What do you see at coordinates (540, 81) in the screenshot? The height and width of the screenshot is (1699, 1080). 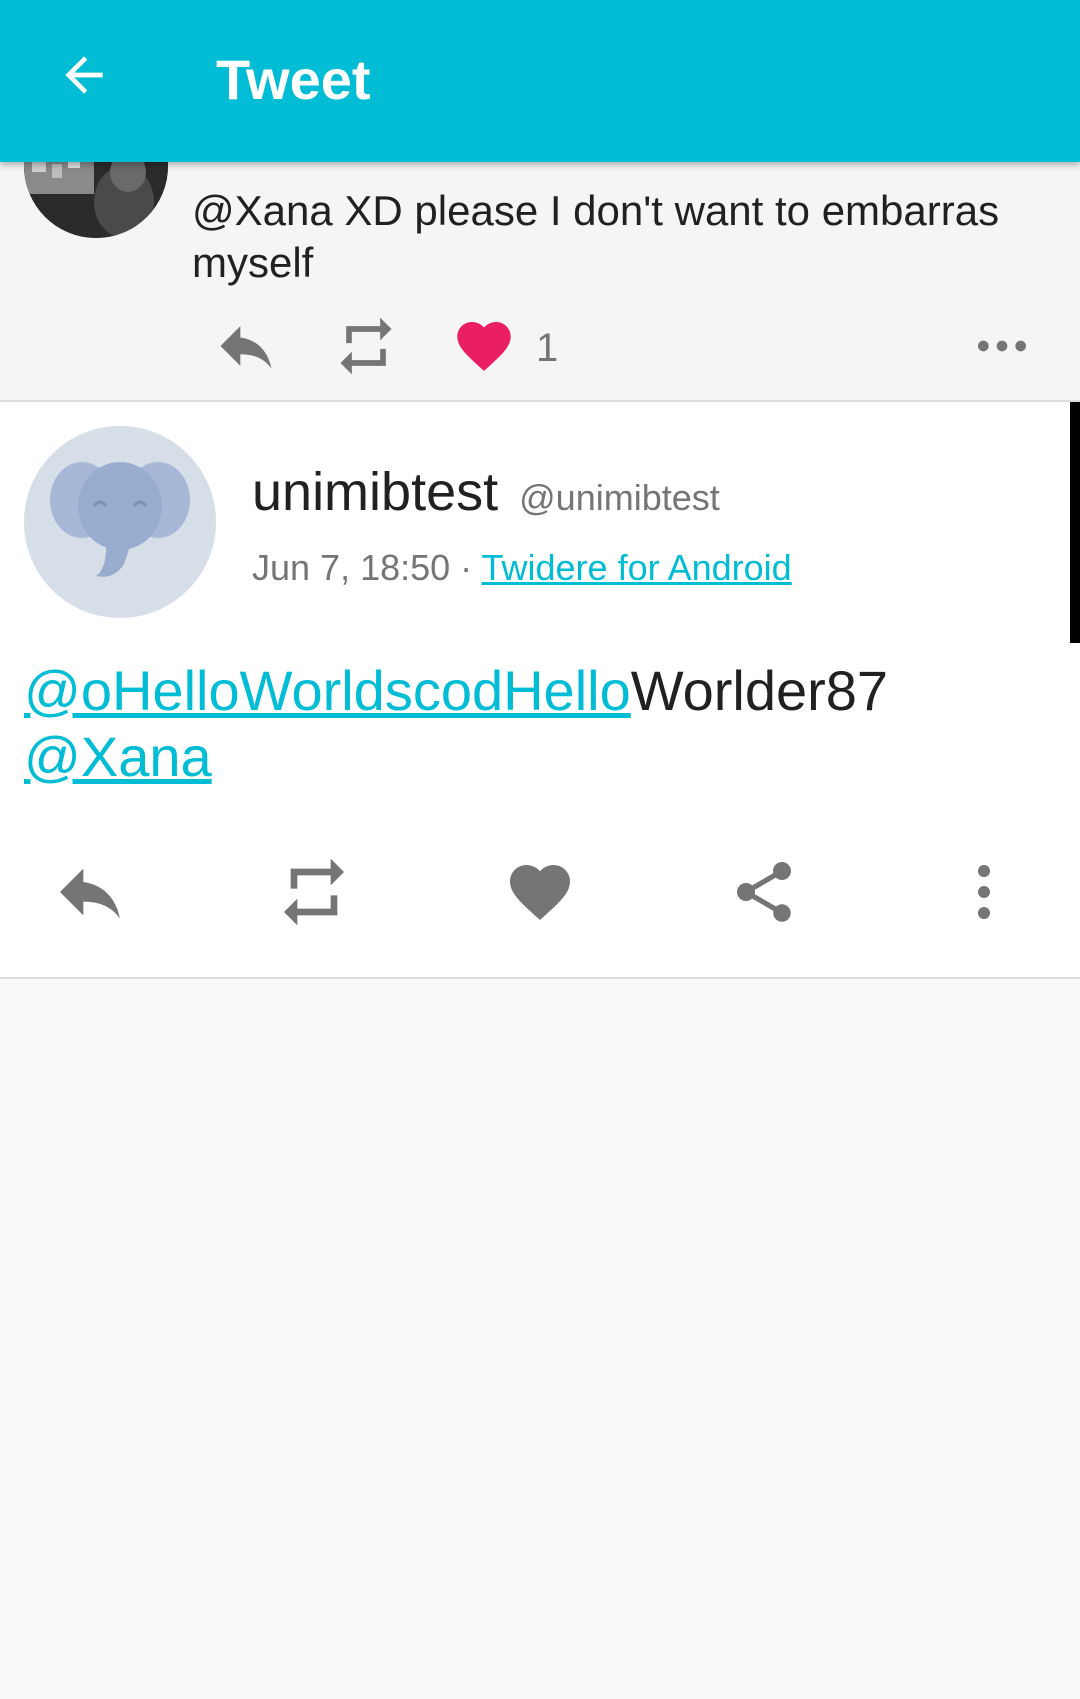 I see `app-bar: Tweet` at bounding box center [540, 81].